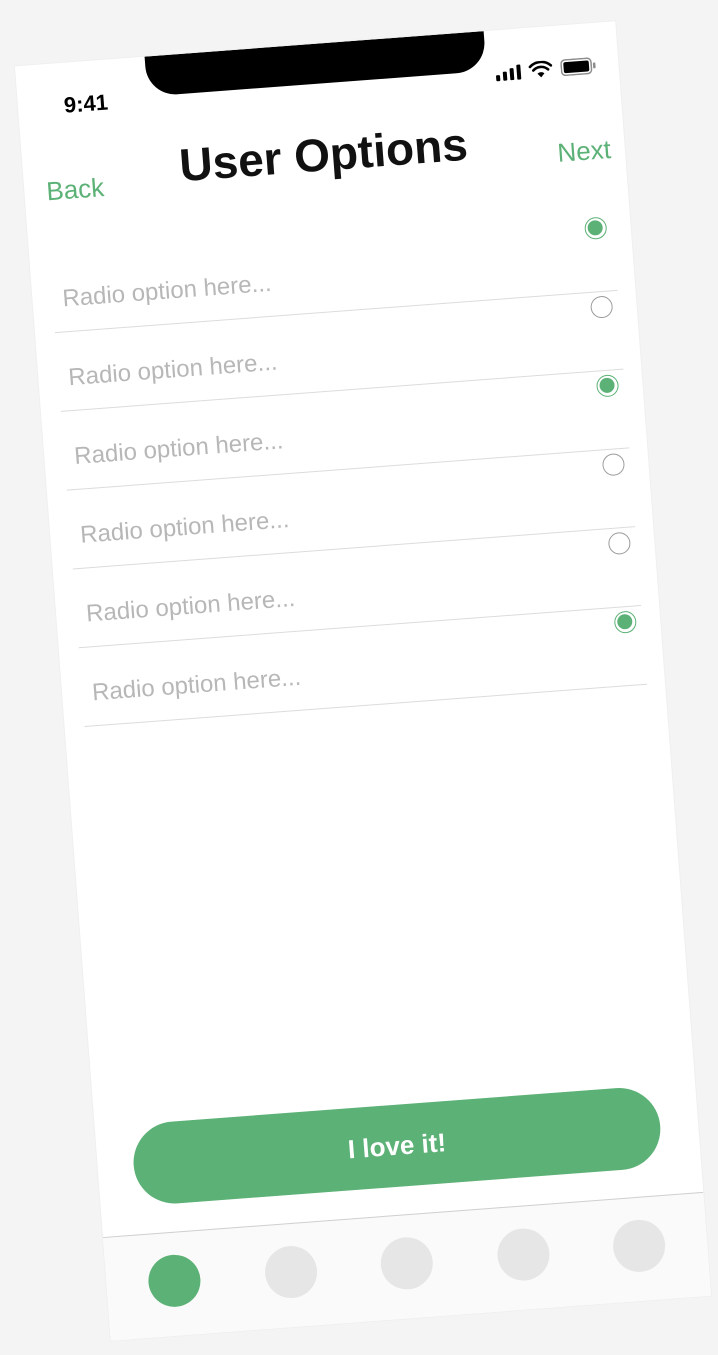 The height and width of the screenshot is (1355, 718). I want to click on home-indicator, so click(418, 1324).